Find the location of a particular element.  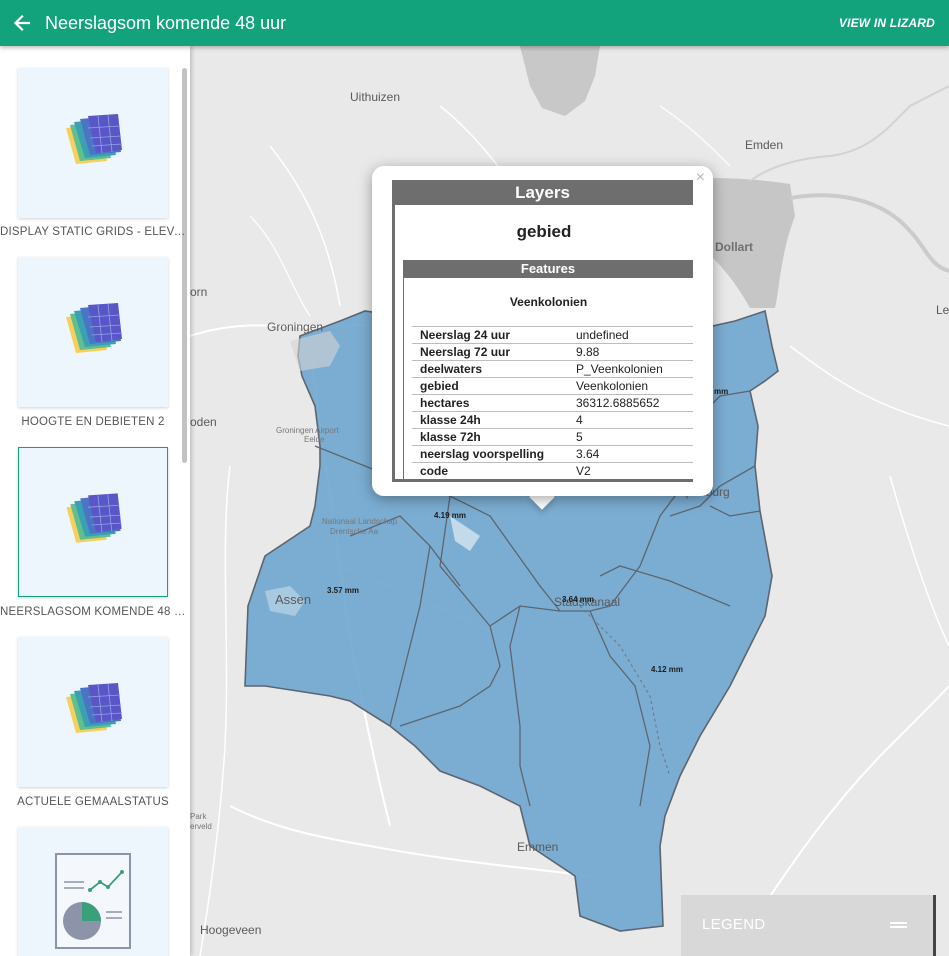

place-label: orn is located at coordinates (199, 292).